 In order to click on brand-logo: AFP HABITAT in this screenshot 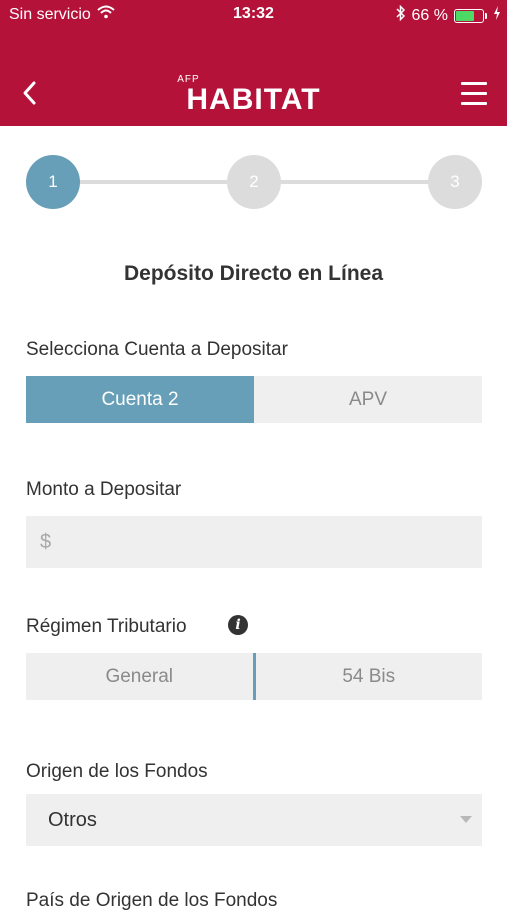, I will do `click(253, 95)`.